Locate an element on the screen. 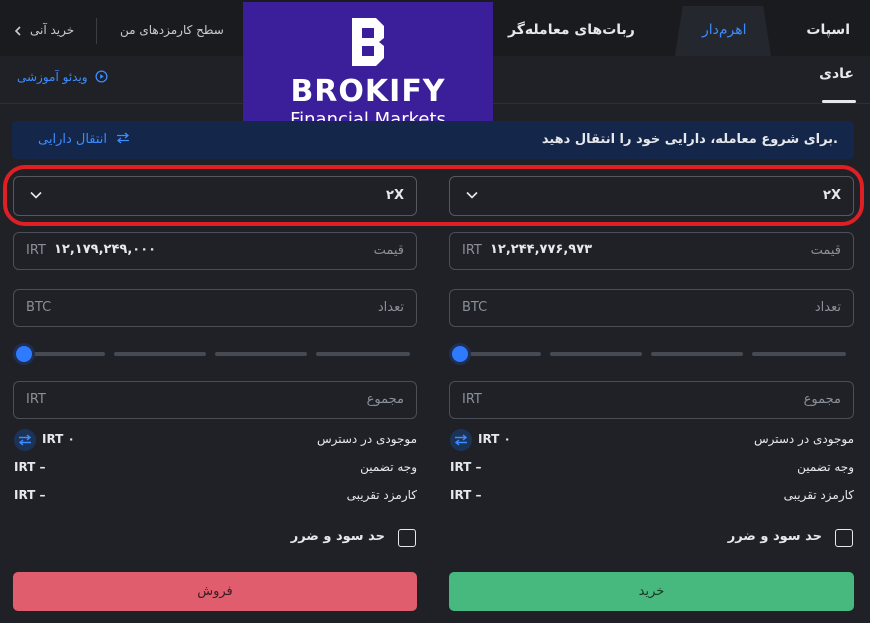 The height and width of the screenshot is (623, 870). video-tutorial-label: ویدئو آموزشی is located at coordinates (52, 77).